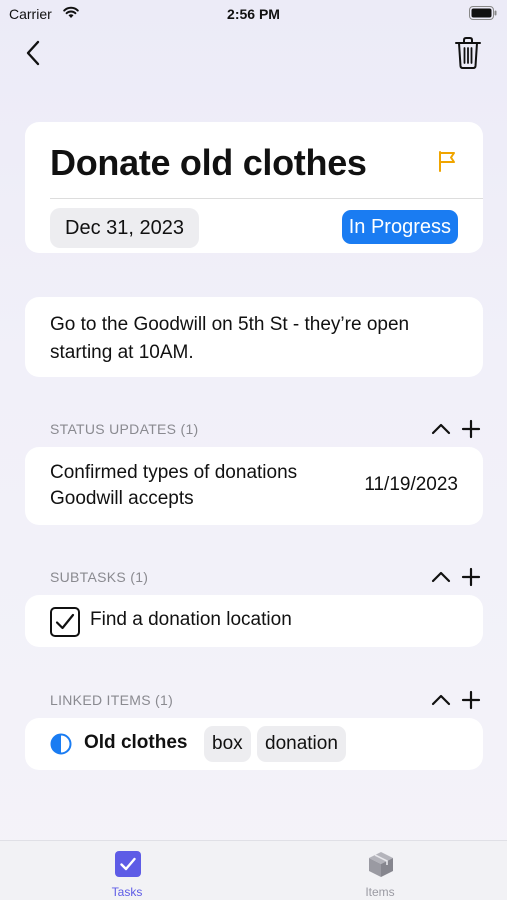 Image resolution: width=507 pixels, height=900 pixels. Describe the element at coordinates (471, 700) in the screenshot. I see `add-linked-item-icon` at that location.